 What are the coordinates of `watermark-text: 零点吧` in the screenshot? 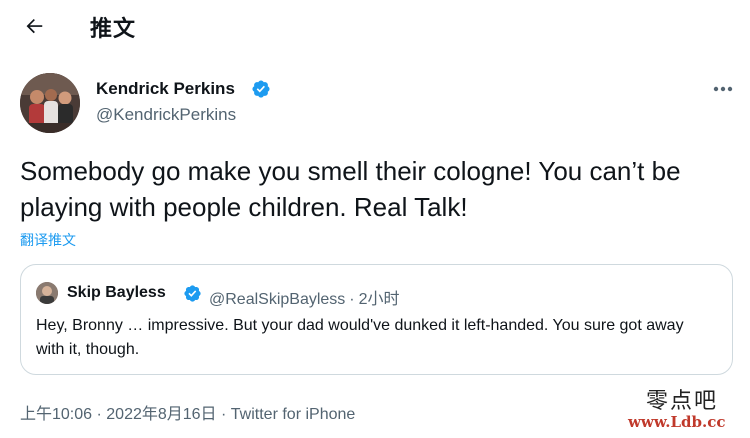 It's located at (682, 401).